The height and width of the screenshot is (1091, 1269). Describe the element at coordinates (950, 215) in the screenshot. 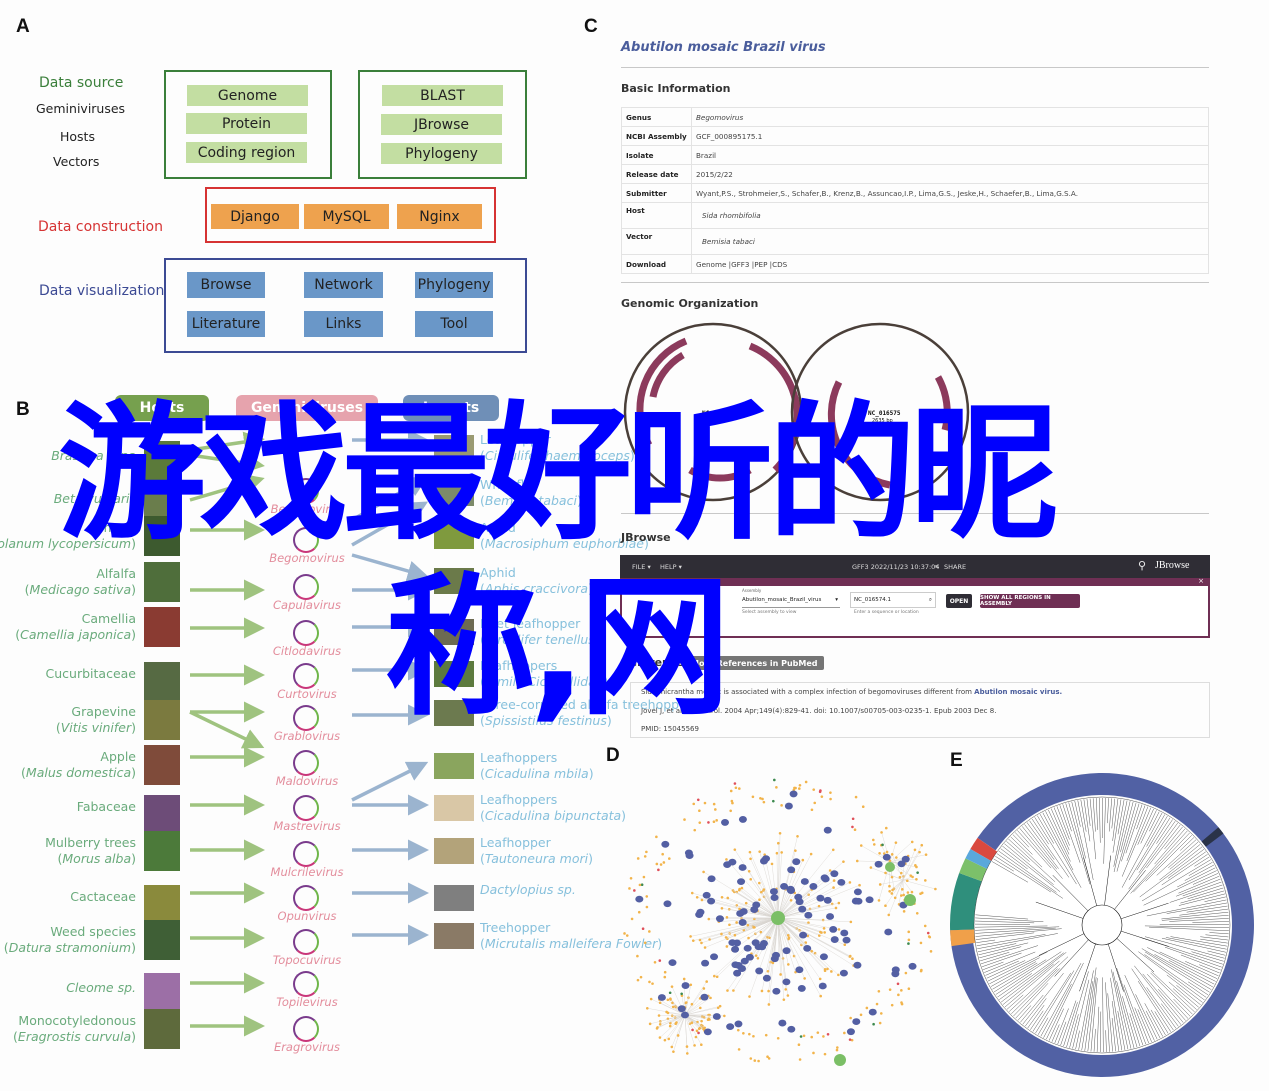

I see `host-link: Sida rhombifolia` at that location.